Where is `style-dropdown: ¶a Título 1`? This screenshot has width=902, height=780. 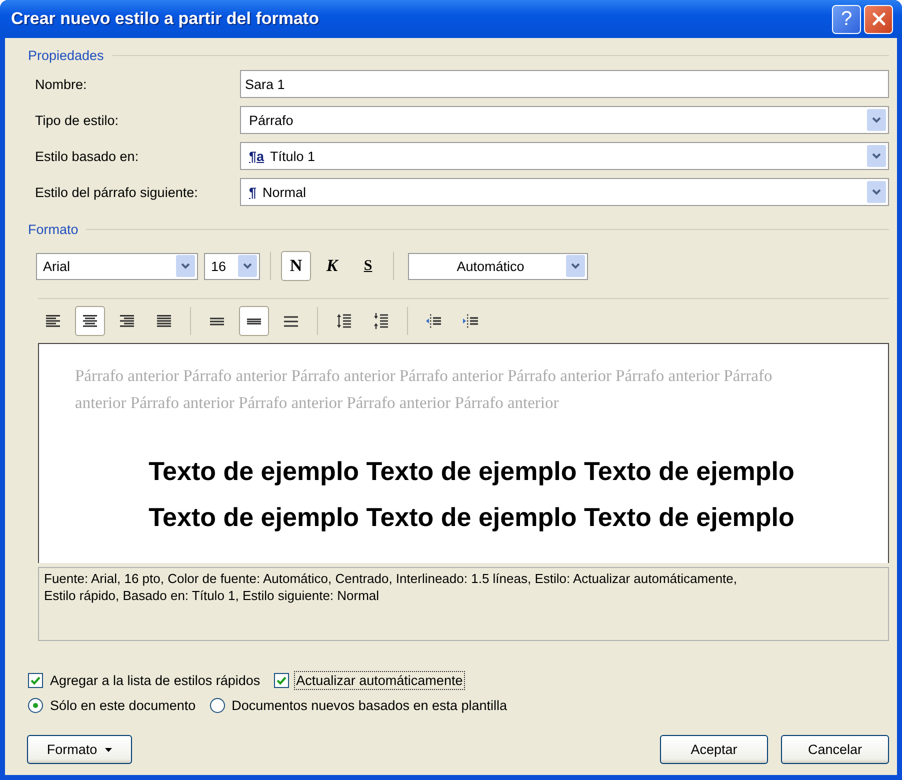 style-dropdown: ¶a Título 1 is located at coordinates (564, 156).